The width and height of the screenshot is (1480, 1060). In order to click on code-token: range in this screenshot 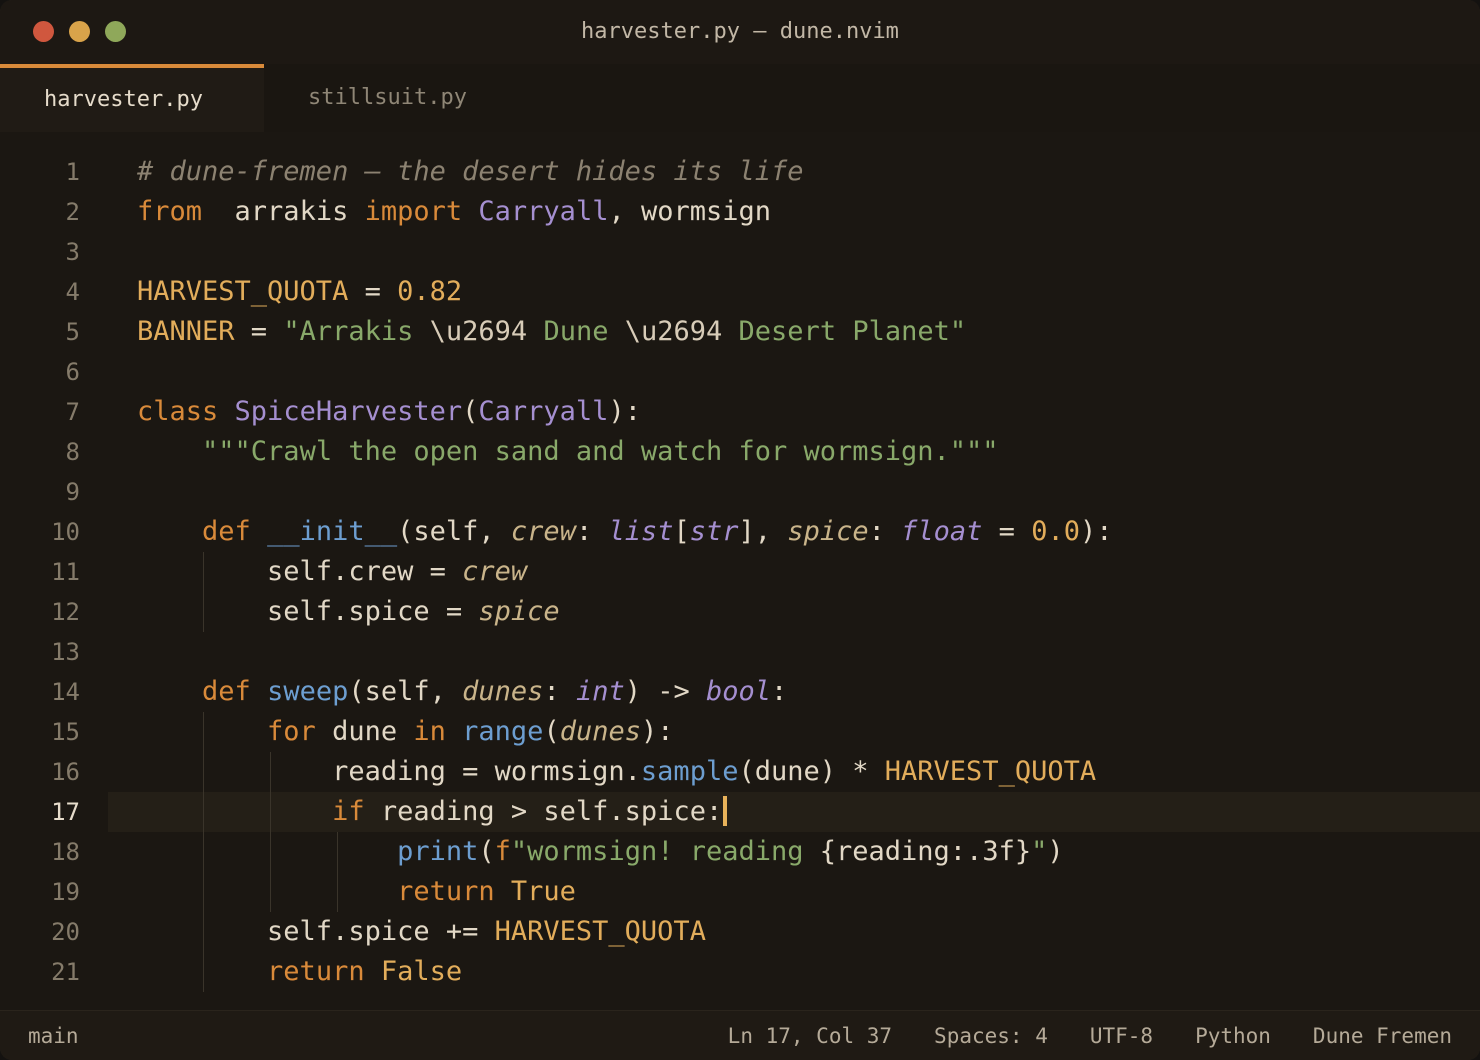, I will do `click(503, 731)`.